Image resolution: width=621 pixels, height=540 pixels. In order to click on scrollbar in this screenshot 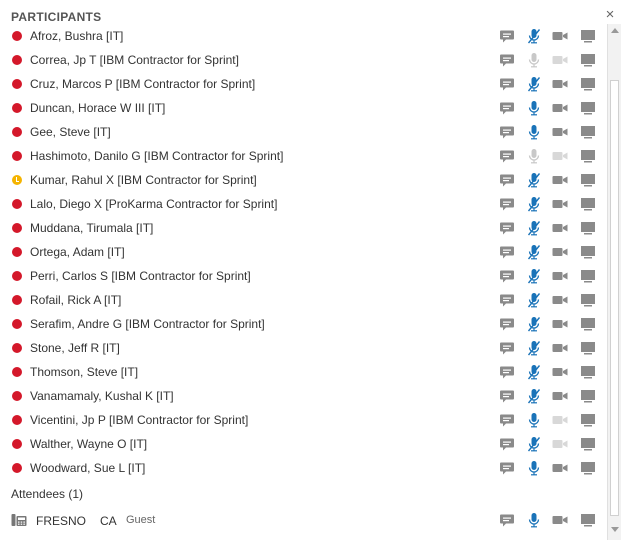, I will do `click(614, 282)`.